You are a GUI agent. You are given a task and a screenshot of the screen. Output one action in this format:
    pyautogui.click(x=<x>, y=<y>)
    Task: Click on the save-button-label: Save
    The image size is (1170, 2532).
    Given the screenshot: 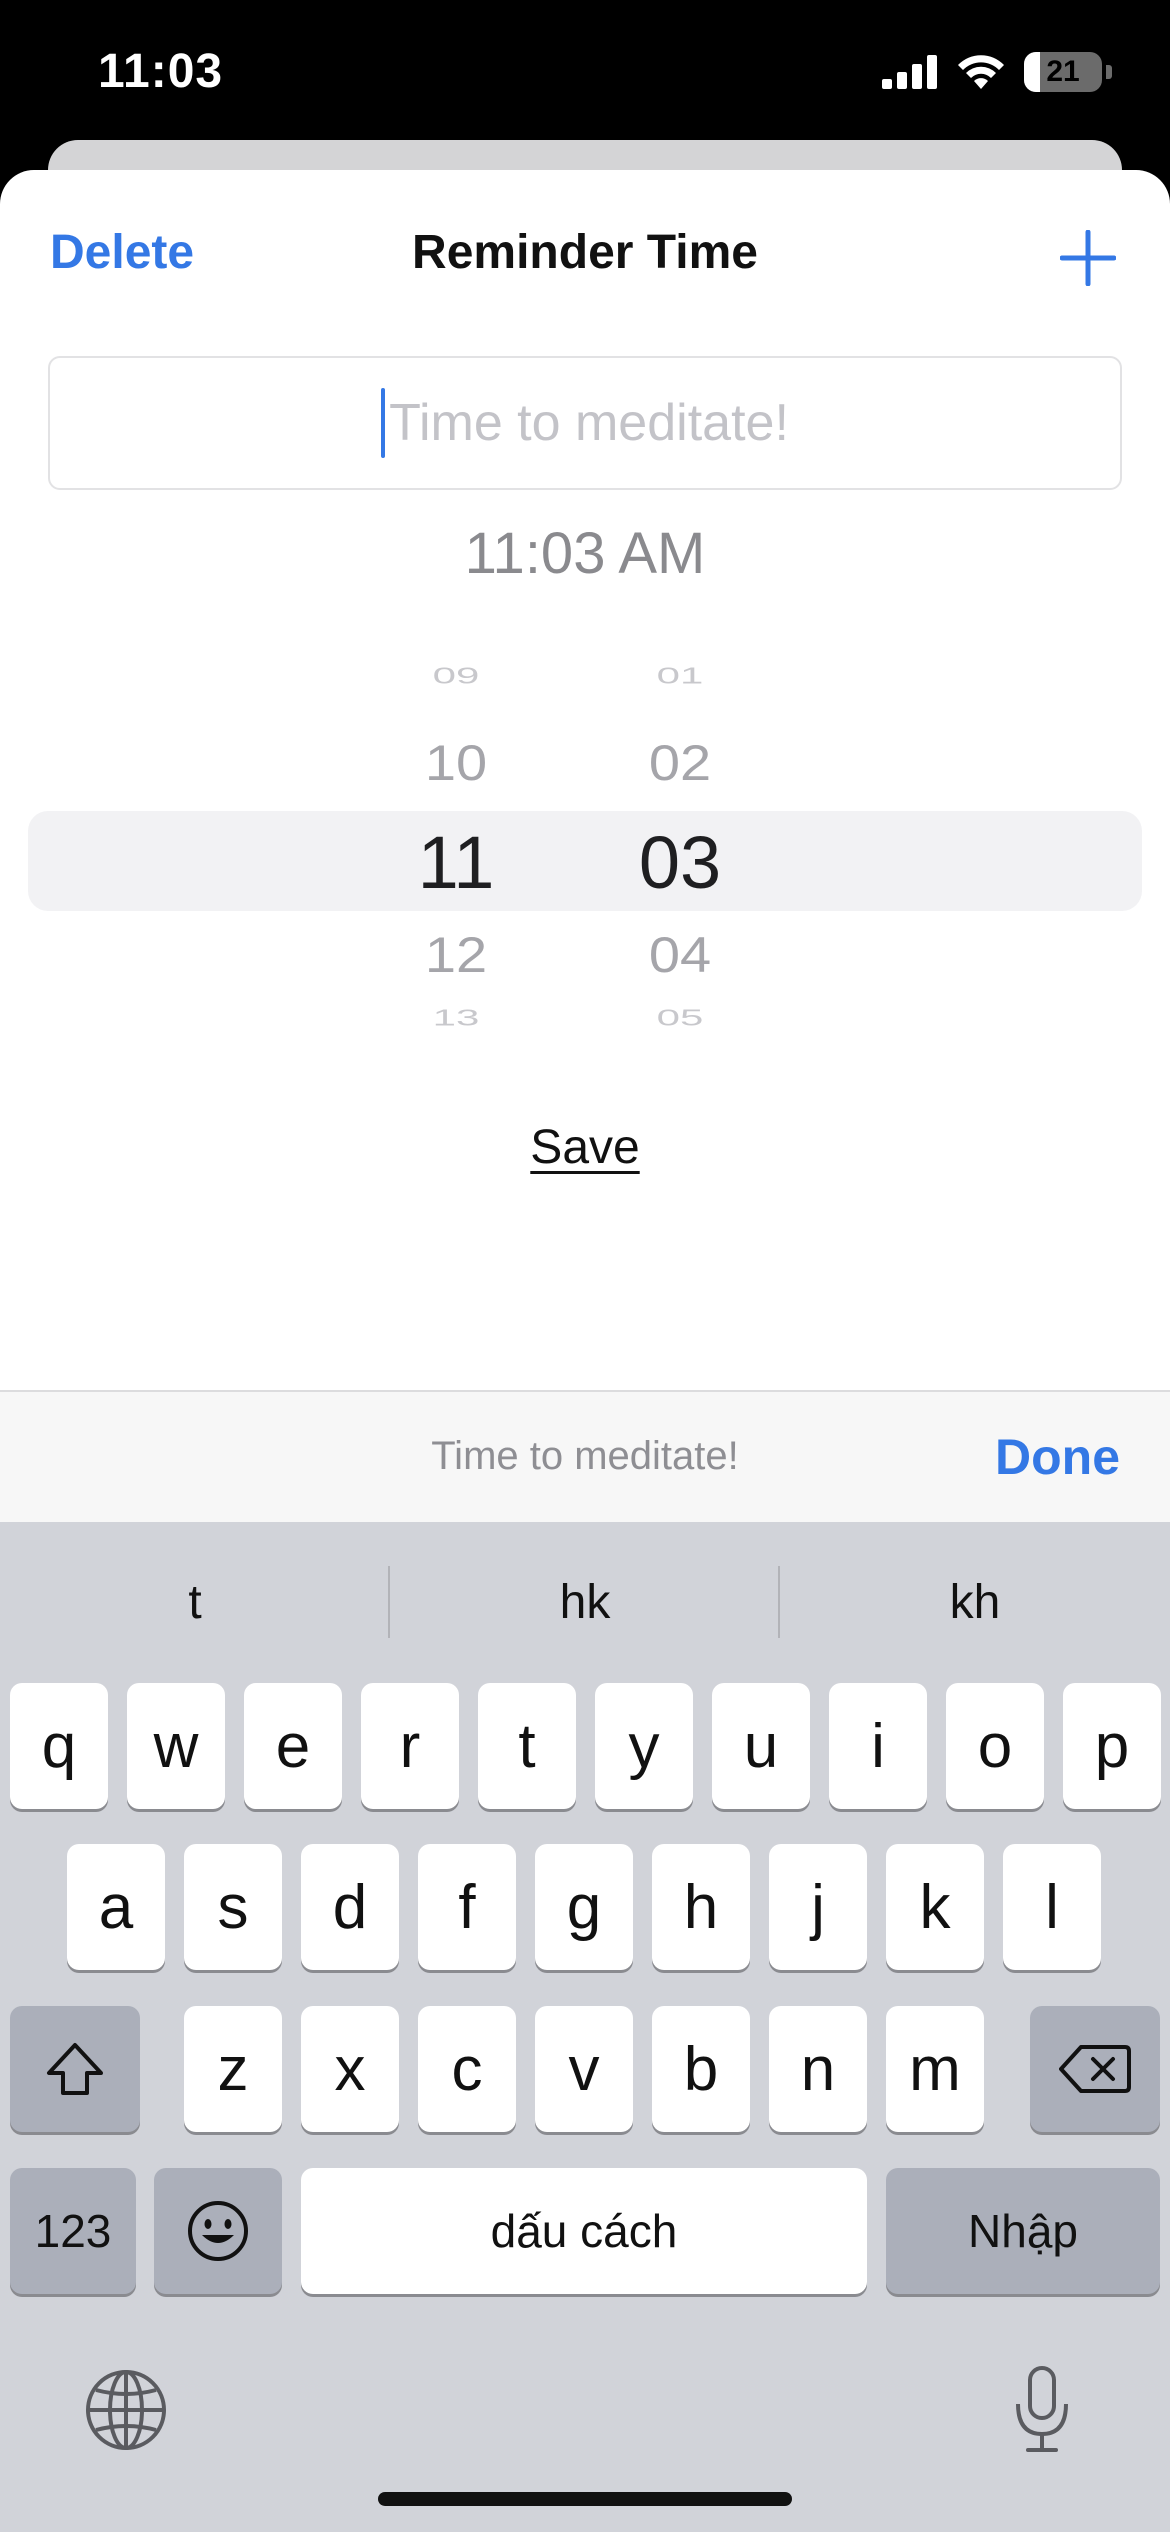 What is the action you would take?
    pyautogui.click(x=584, y=1147)
    